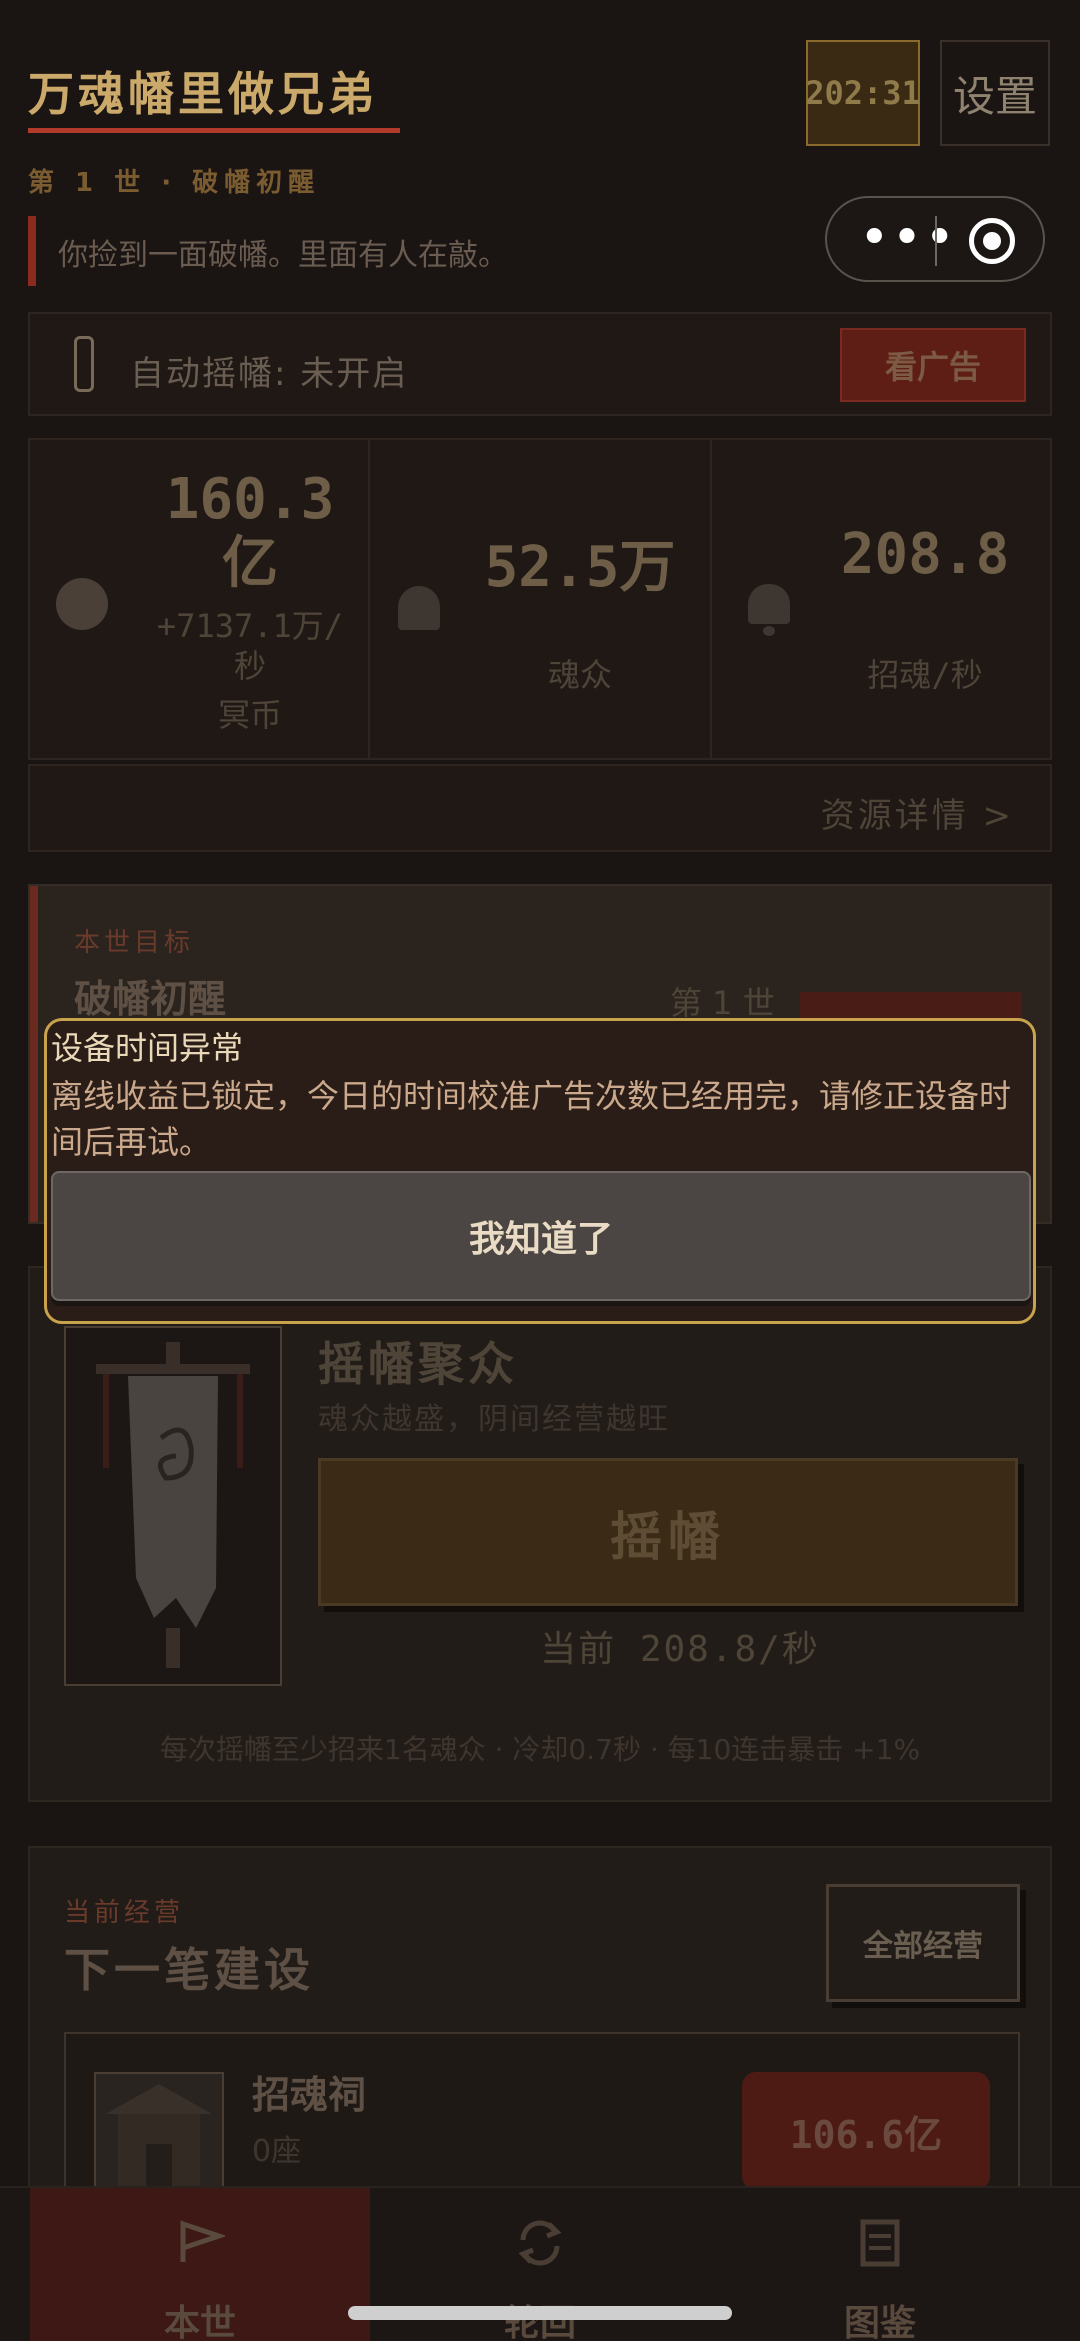  Describe the element at coordinates (925, 554) in the screenshot. I see `summon-value: 208.8` at that location.